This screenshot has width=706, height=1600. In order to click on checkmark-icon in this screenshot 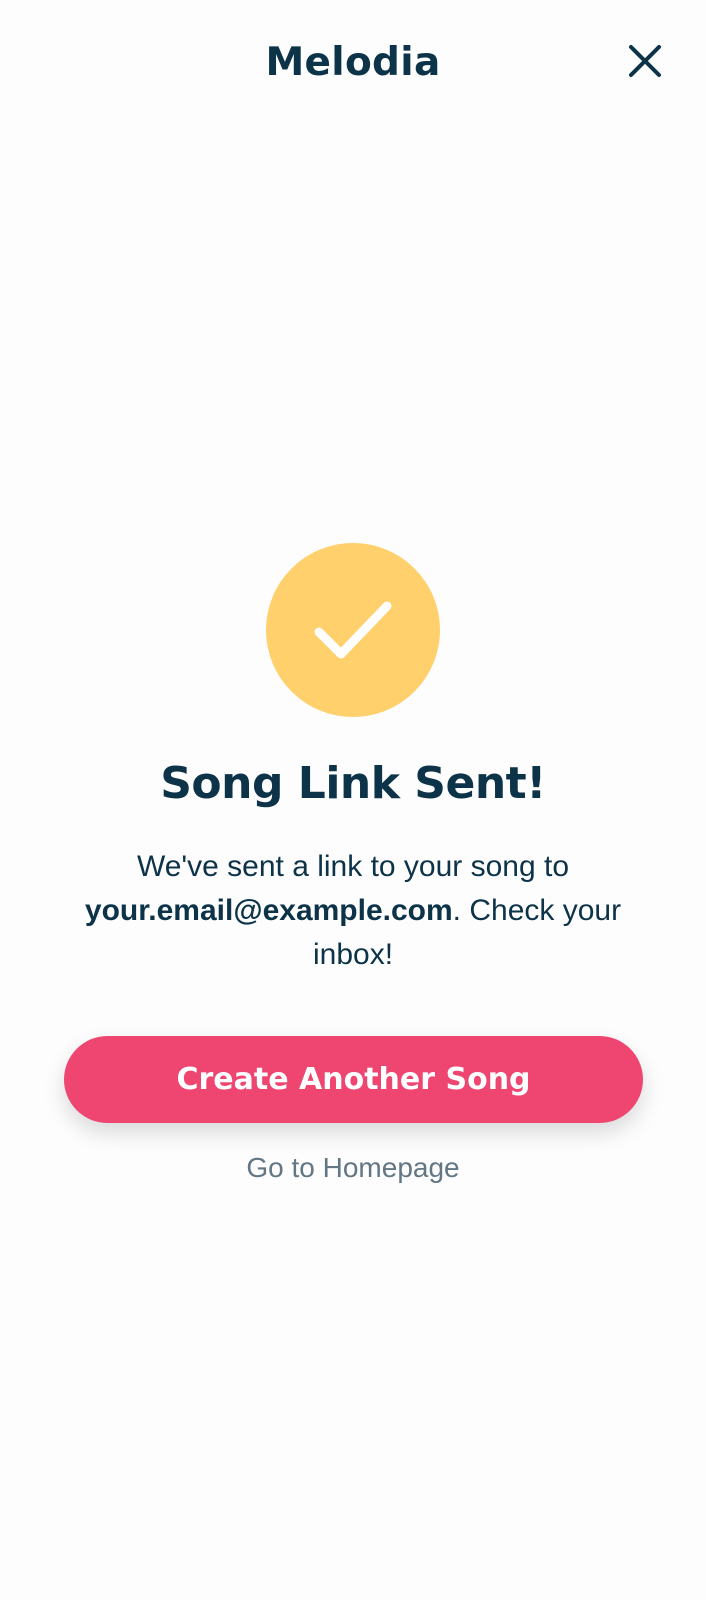, I will do `click(353, 630)`.